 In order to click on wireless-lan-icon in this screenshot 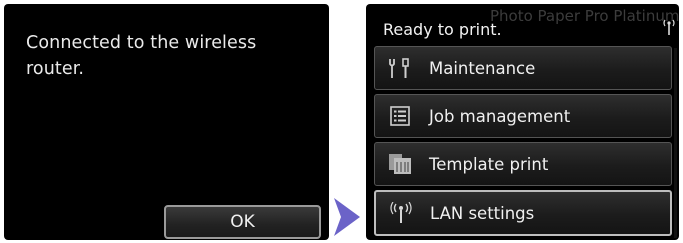, I will do `click(401, 213)`.